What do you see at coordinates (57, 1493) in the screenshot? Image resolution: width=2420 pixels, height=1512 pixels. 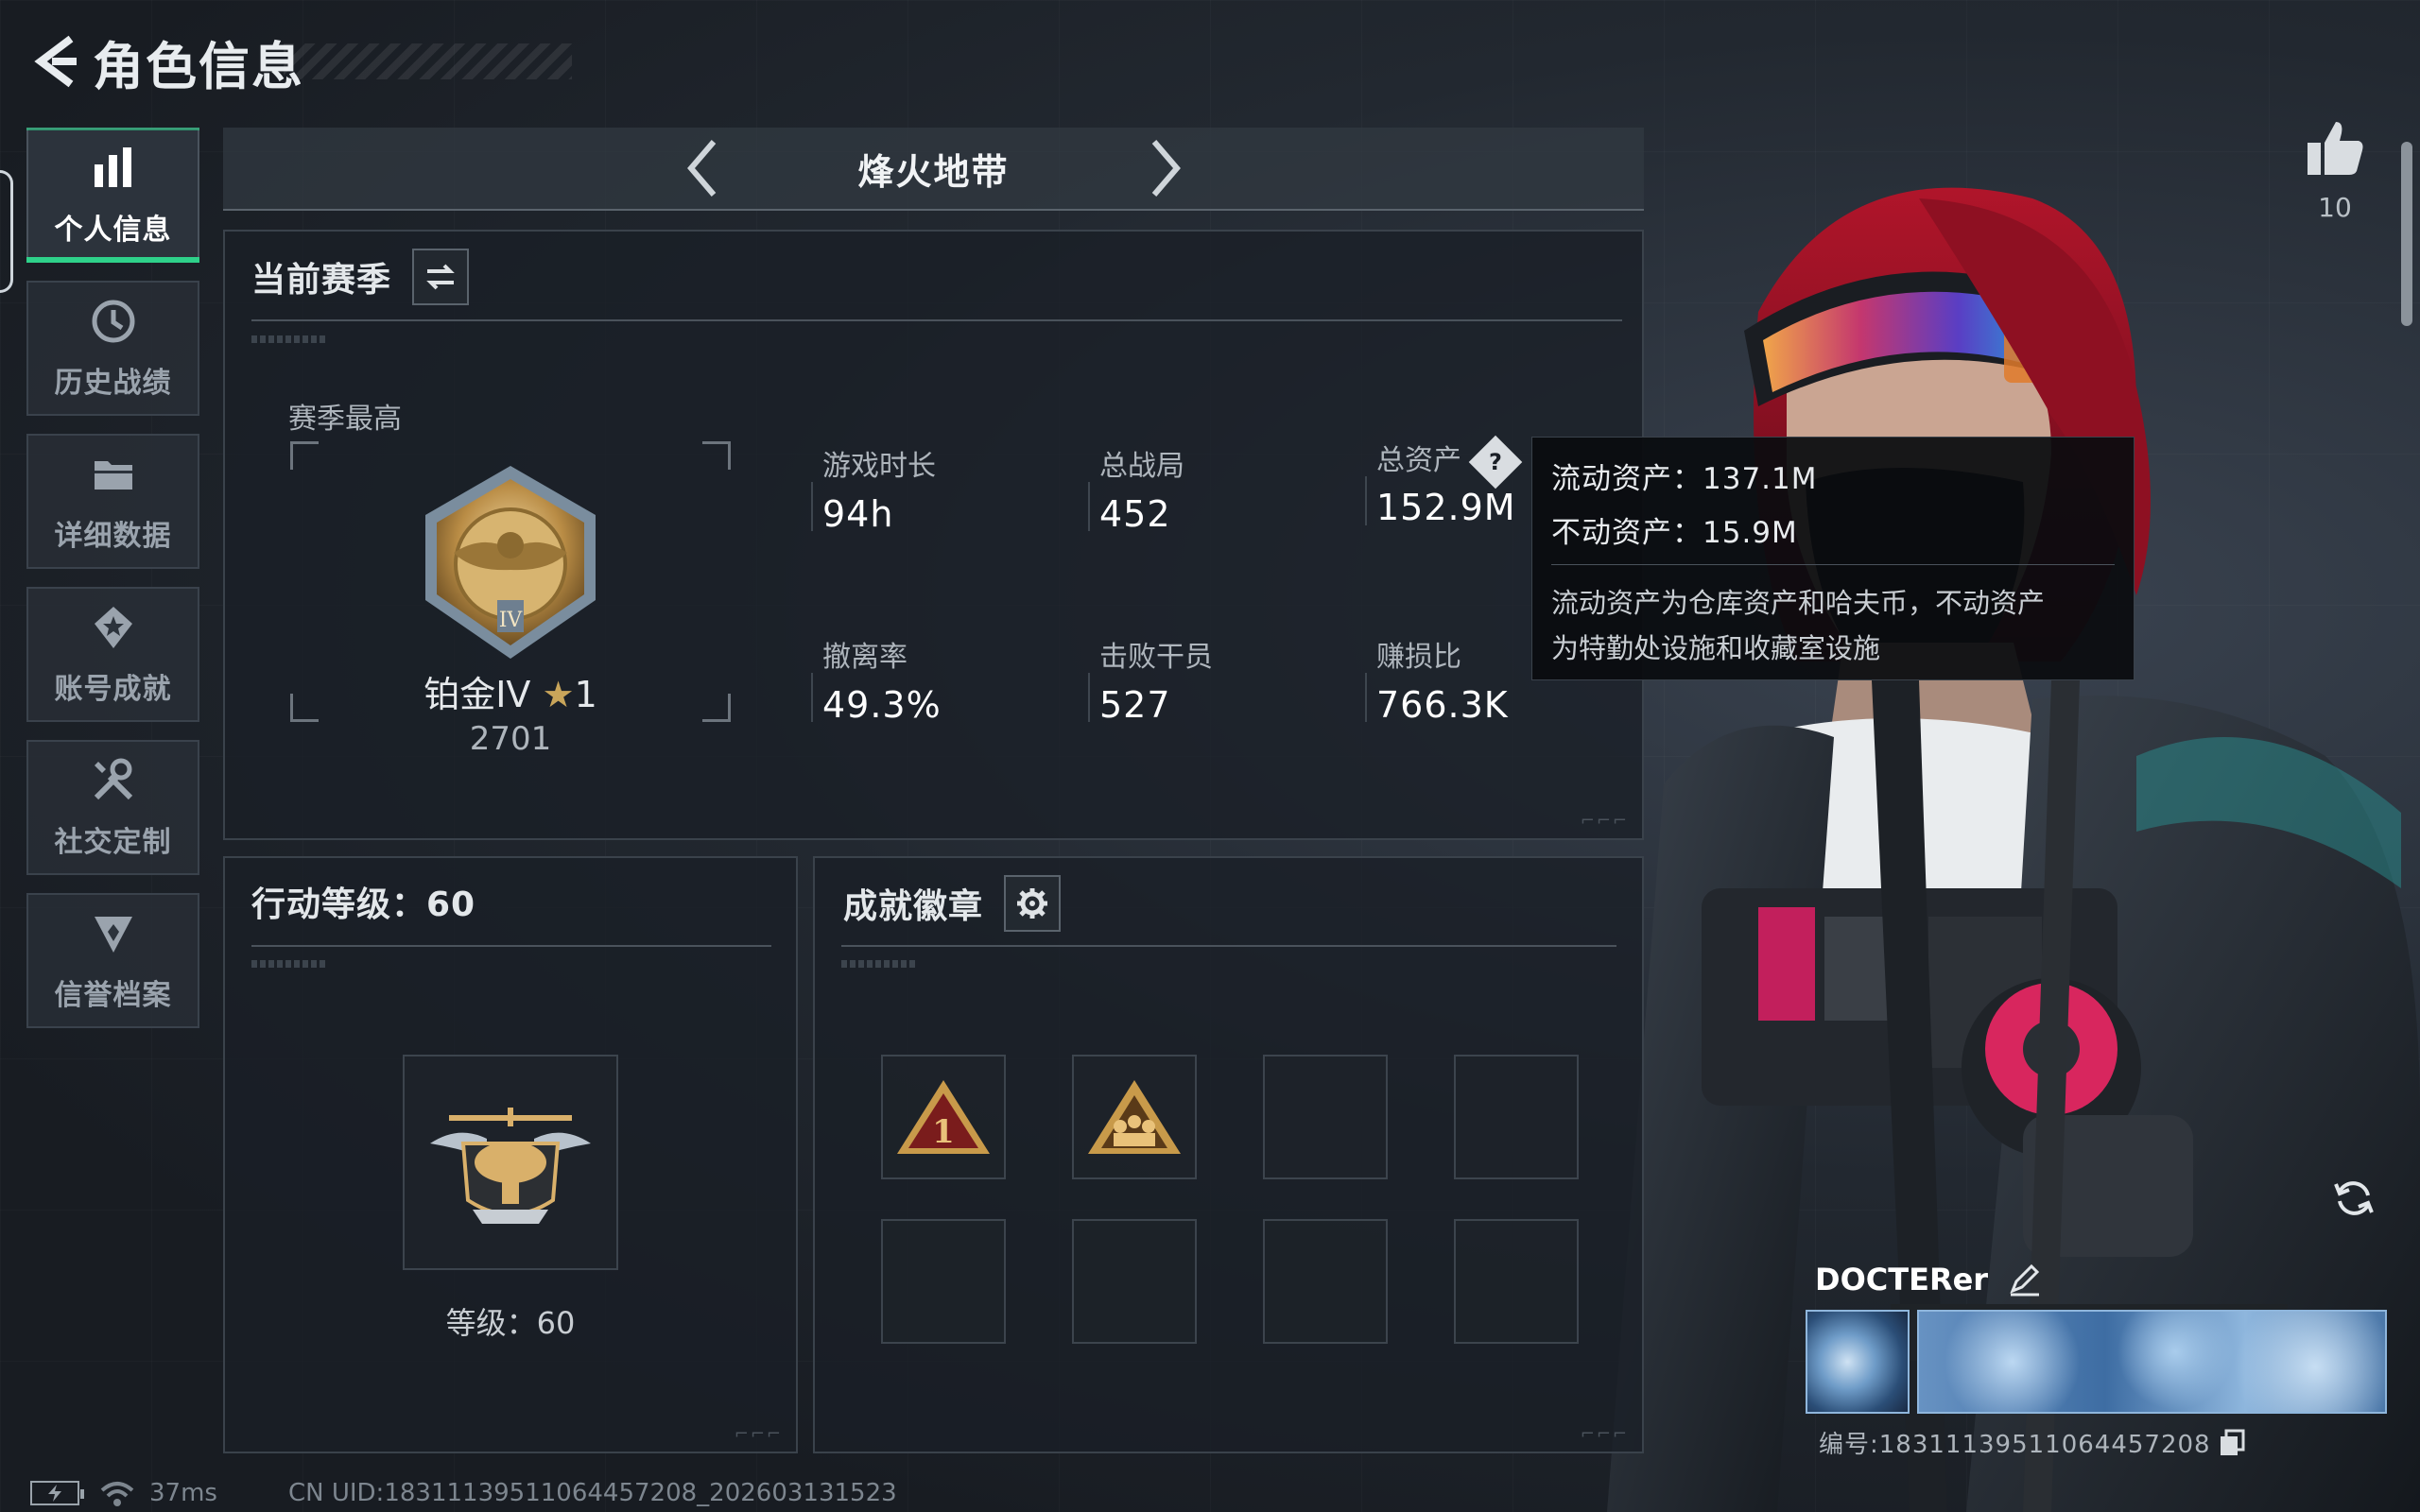 I see `battery-icon` at bounding box center [57, 1493].